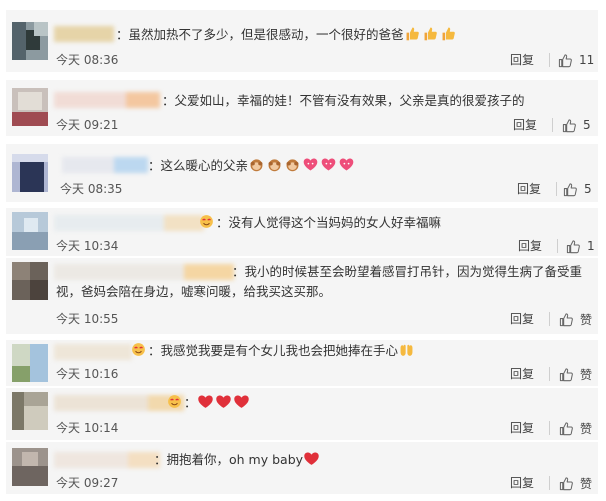 This screenshot has width=606, height=501. I want to click on comment-time: 今天 10:55, so click(87, 319).